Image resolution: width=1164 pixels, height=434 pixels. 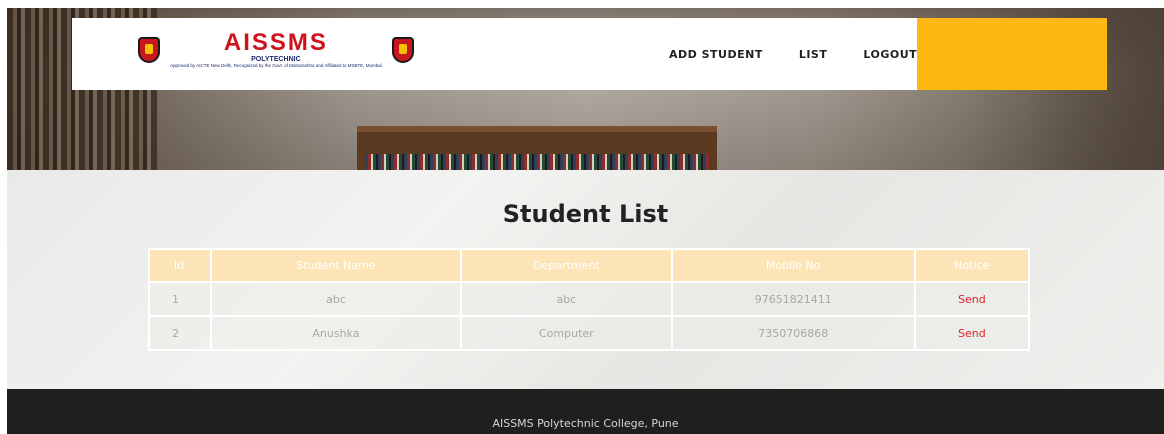 I want to click on column-header-id: Id, so click(x=180, y=265).